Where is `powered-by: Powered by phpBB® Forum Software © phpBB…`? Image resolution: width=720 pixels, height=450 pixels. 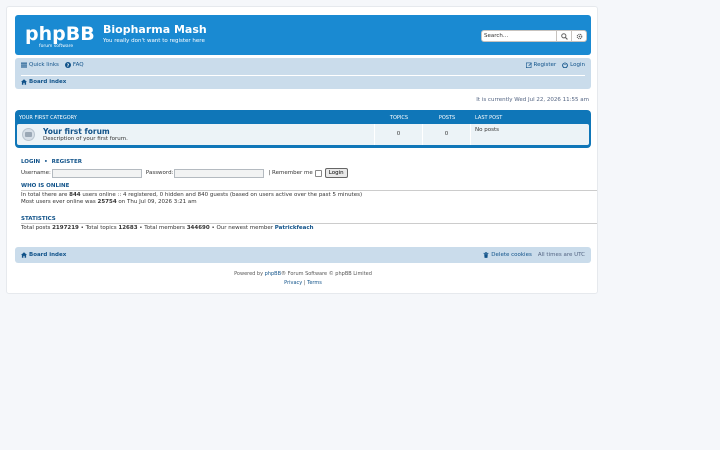
powered-by: Powered by phpBB® Forum Software © phpBB… is located at coordinates (303, 274).